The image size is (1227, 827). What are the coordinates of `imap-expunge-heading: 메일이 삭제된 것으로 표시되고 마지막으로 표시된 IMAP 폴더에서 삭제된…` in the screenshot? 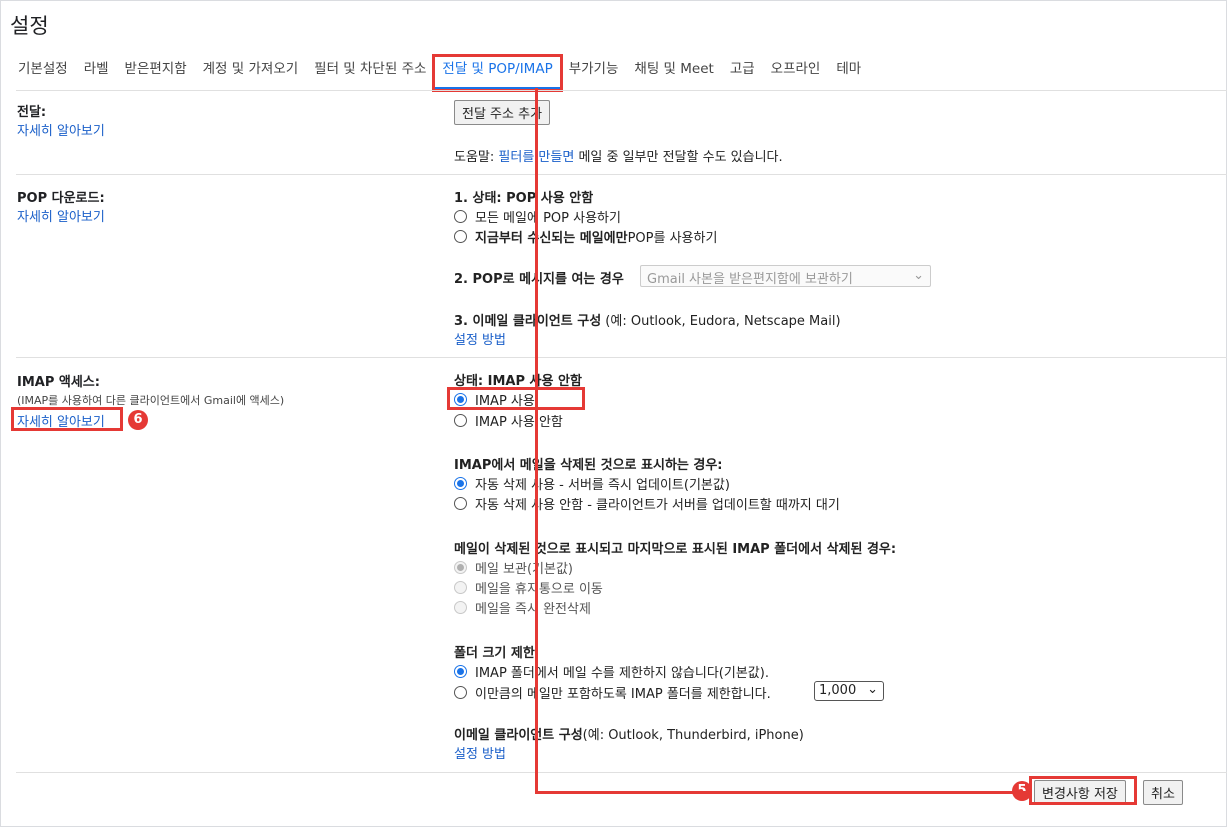 It's located at (675, 549).